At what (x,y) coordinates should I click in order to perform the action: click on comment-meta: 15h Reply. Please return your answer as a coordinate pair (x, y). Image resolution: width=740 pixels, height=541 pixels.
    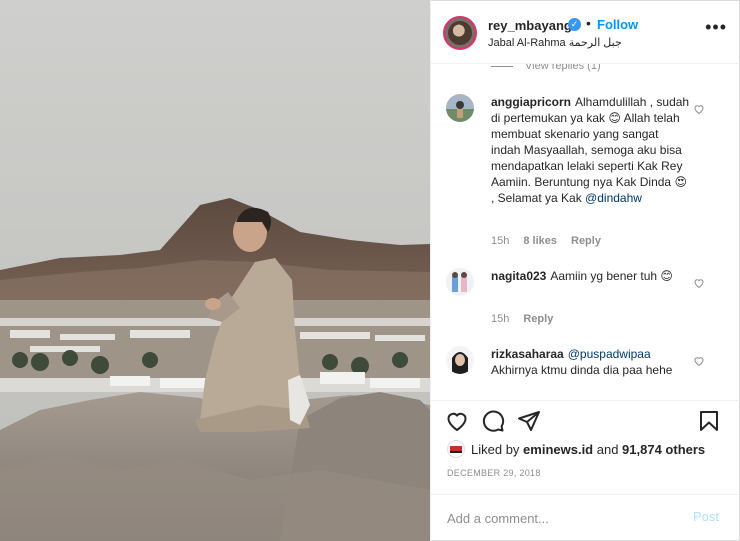
    Looking at the image, I should click on (529, 319).